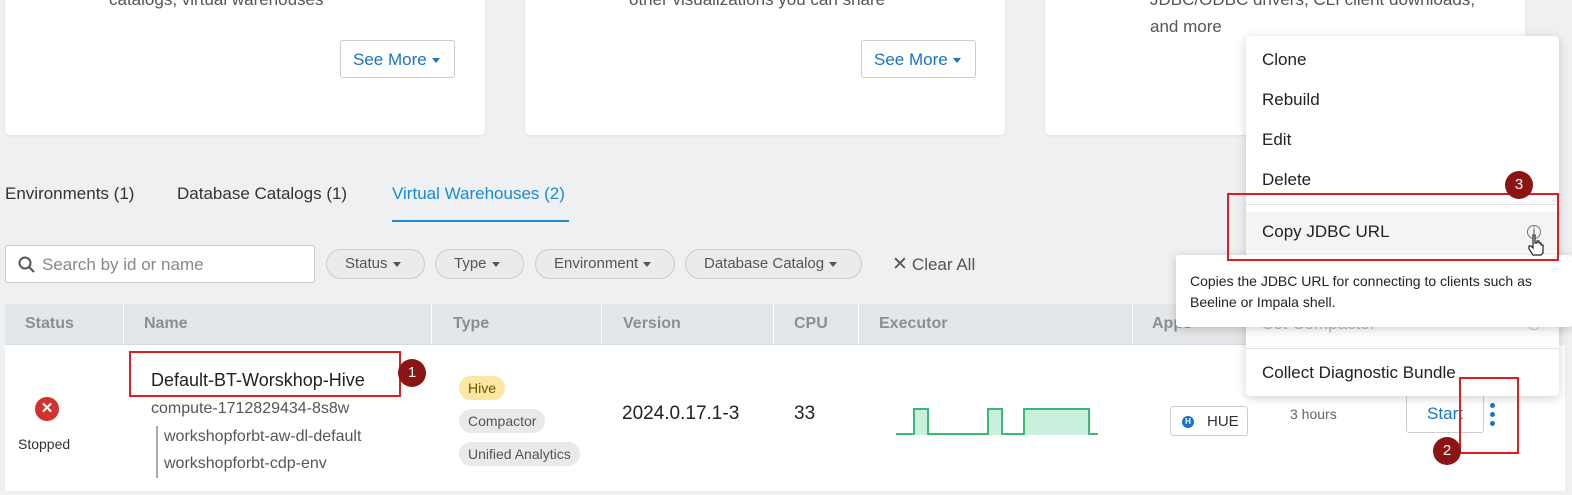  What do you see at coordinates (412, 373) in the screenshot?
I see `annotation-badge-1: 1` at bounding box center [412, 373].